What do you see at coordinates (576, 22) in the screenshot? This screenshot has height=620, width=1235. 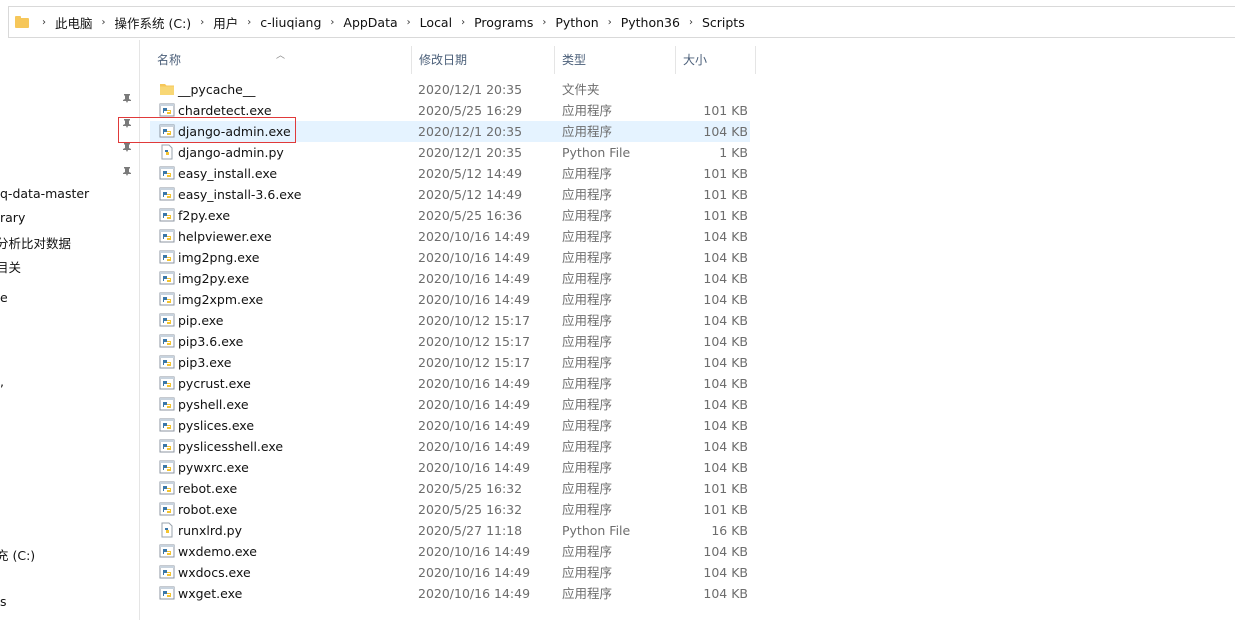 I see `breadcrumb-item: Python` at bounding box center [576, 22].